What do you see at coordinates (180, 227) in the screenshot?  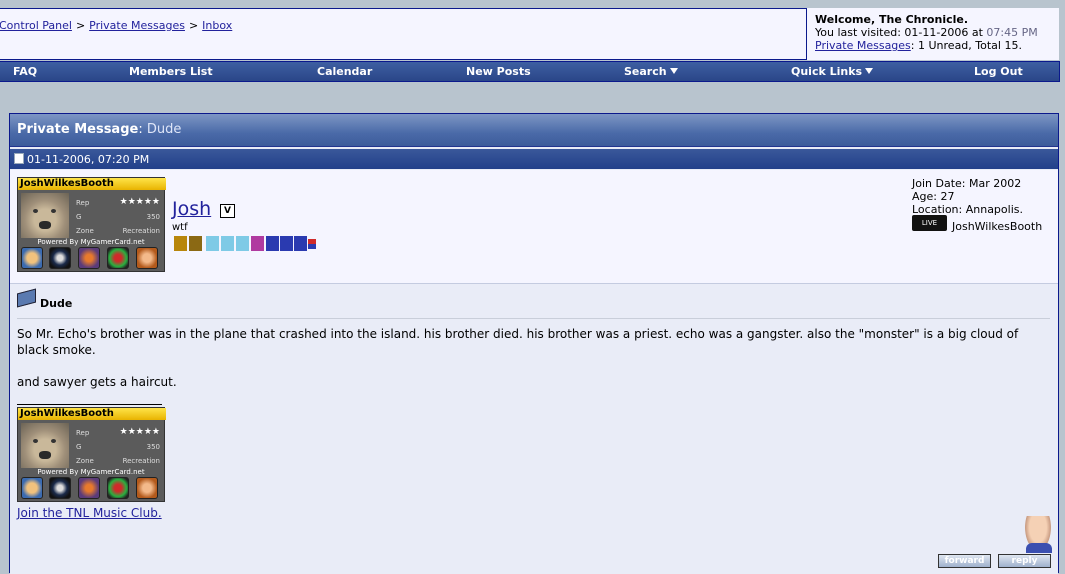 I see `user-title: wtf` at bounding box center [180, 227].